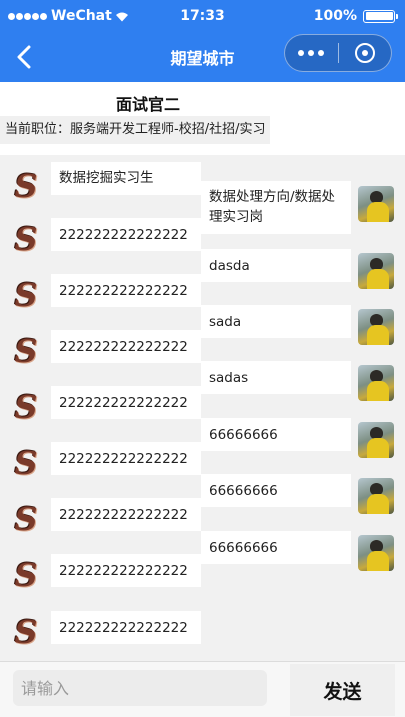  What do you see at coordinates (126, 178) in the screenshot?
I see `message-bubble-left: 数据挖掘实习生` at bounding box center [126, 178].